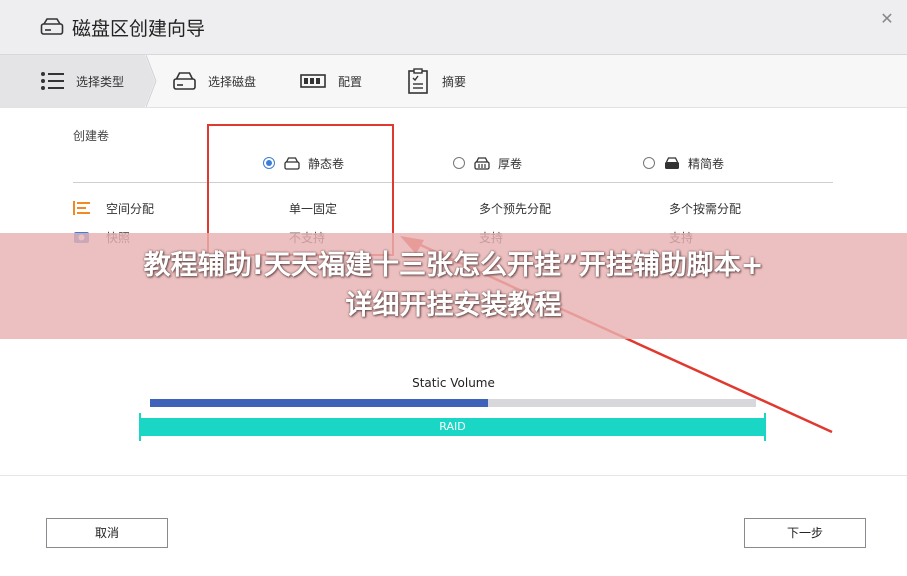 This screenshot has height=576, width=907. What do you see at coordinates (453, 475) in the screenshot?
I see `footer-divider` at bounding box center [453, 475].